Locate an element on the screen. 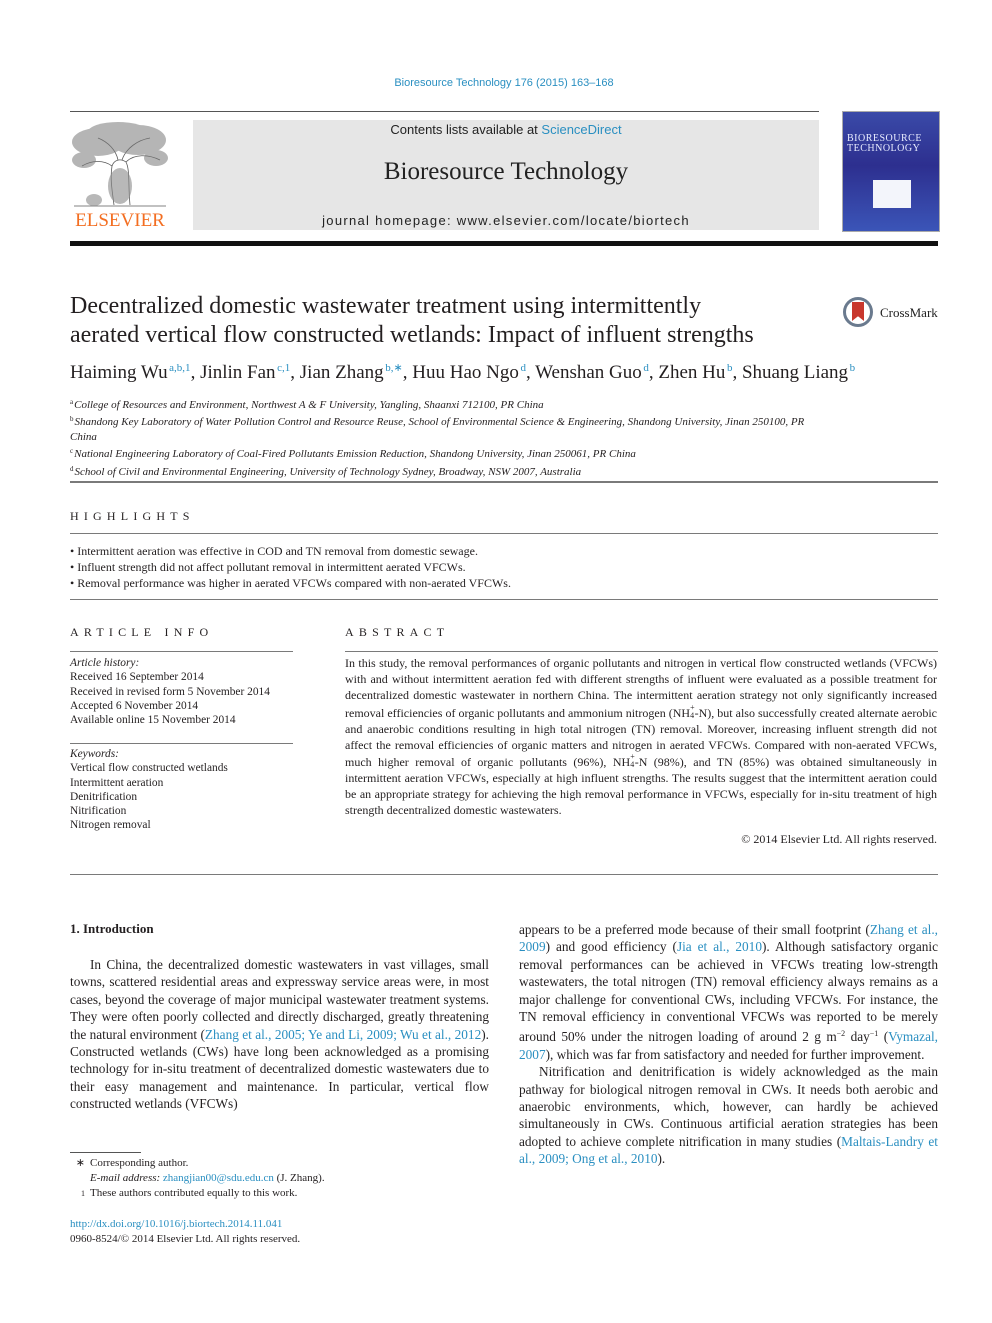 The height and width of the screenshot is (1323, 992). author-name: Wenshan Guo is located at coordinates (588, 372).